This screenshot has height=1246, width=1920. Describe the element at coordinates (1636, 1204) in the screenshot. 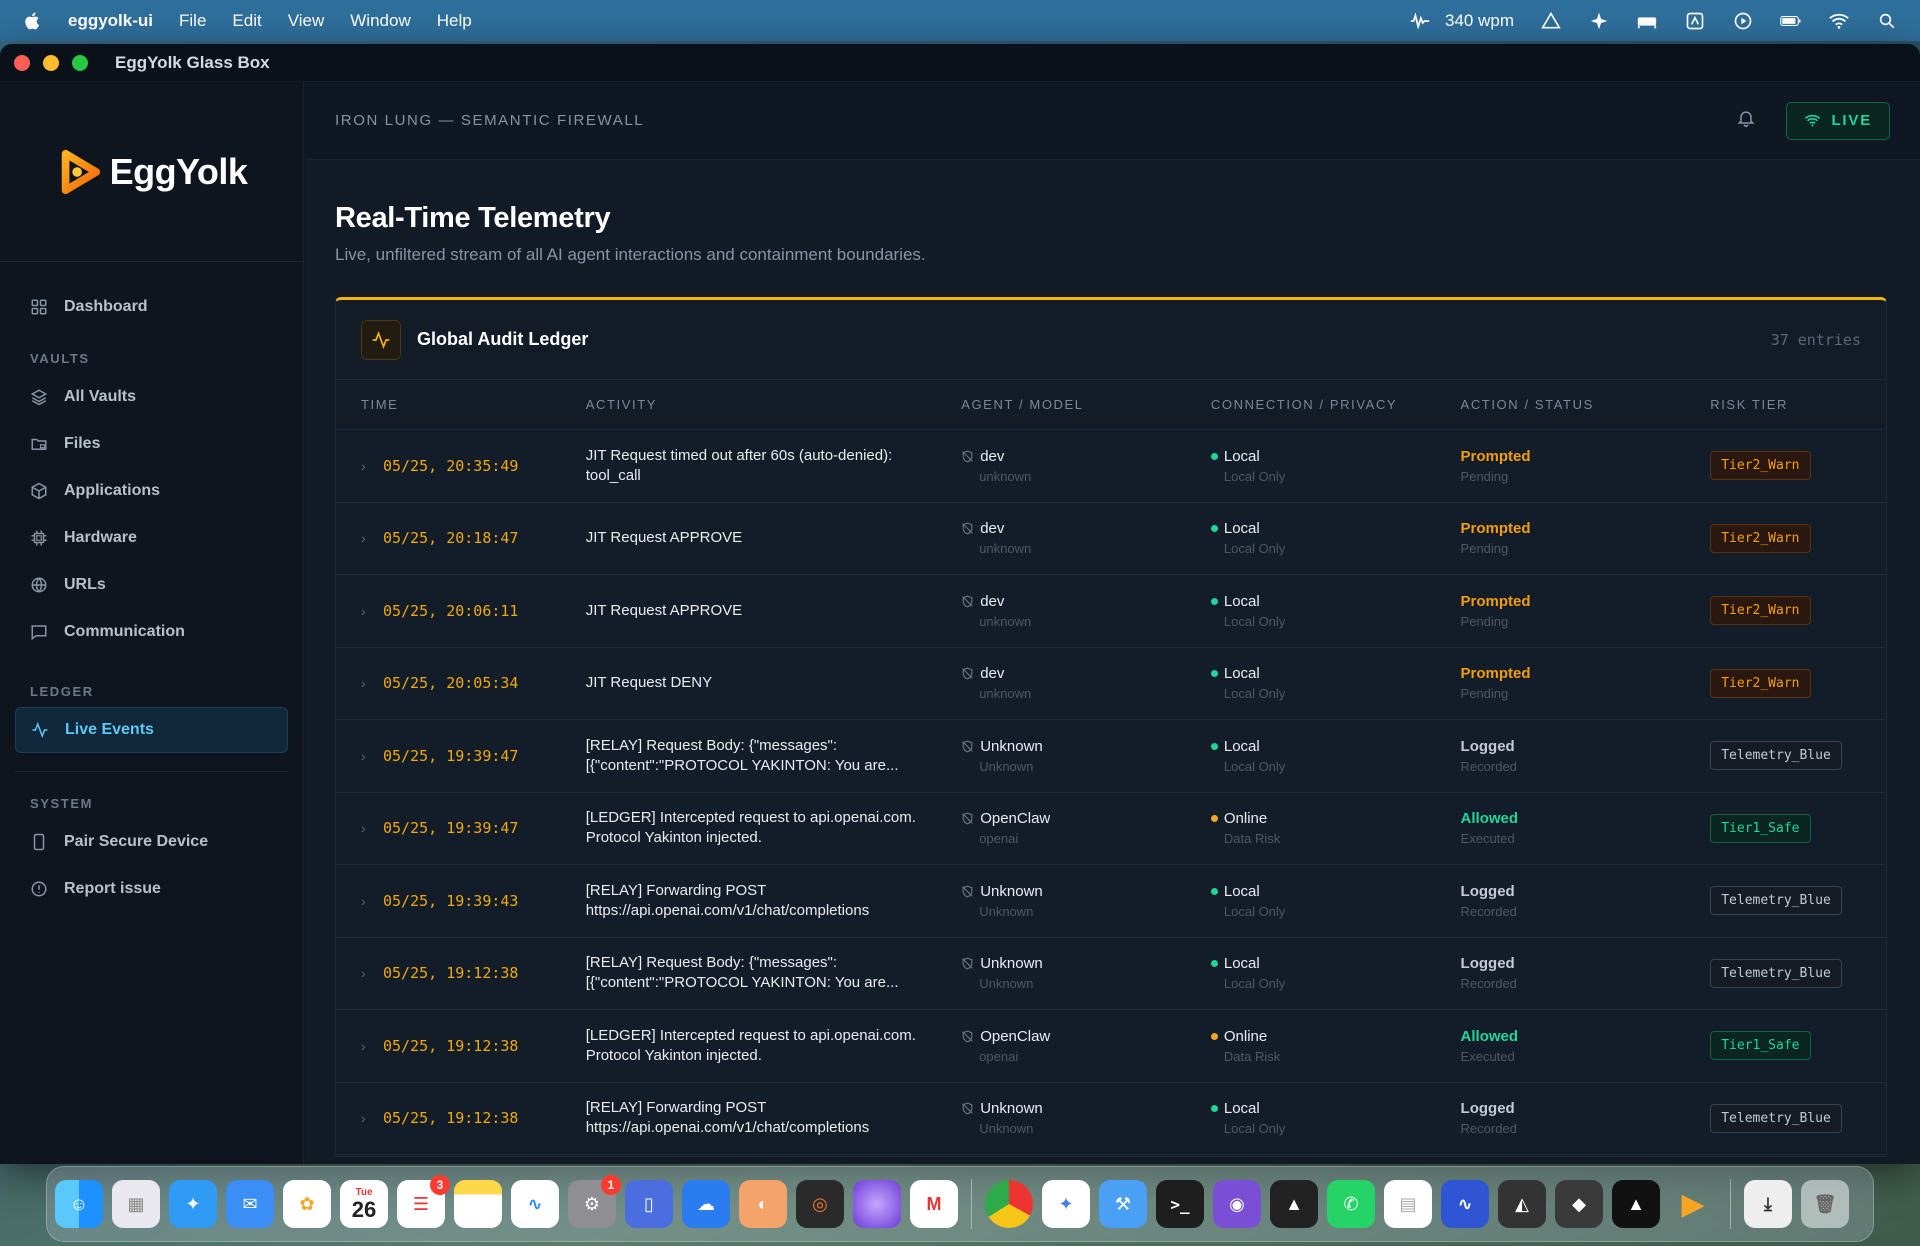

I see `vercel-icon: ▲` at that location.